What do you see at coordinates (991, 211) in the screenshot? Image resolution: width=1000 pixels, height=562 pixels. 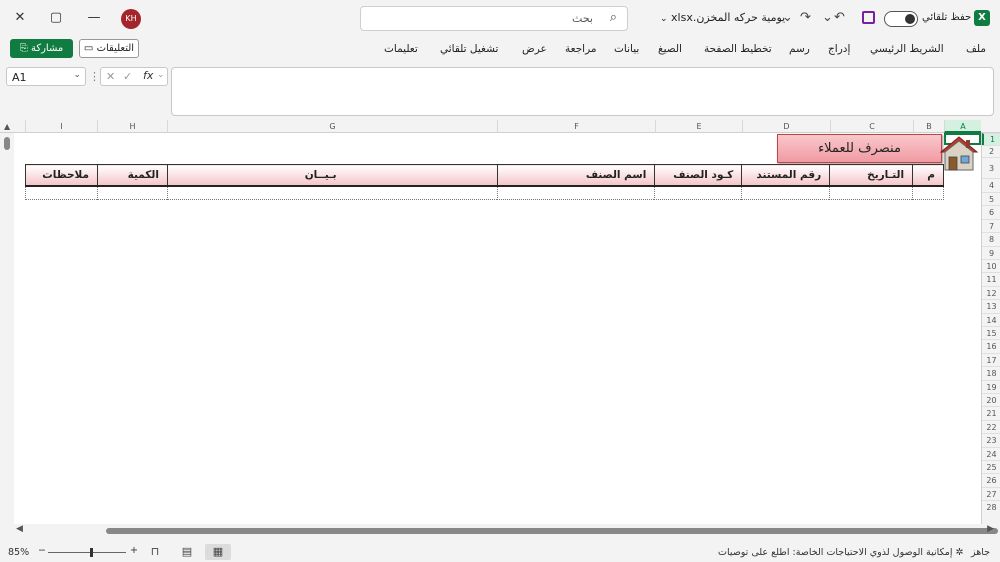 I see `row-header-6: 6` at bounding box center [991, 211].